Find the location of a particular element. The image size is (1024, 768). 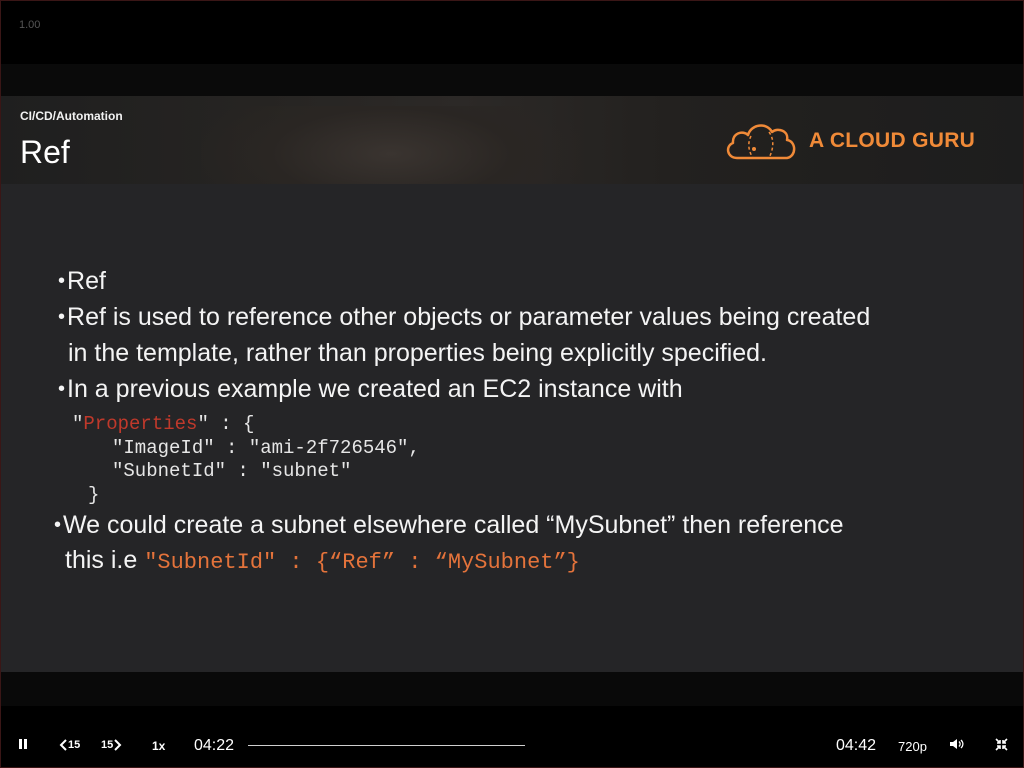

brand-logo: A CLOUD GURU is located at coordinates (849, 141).